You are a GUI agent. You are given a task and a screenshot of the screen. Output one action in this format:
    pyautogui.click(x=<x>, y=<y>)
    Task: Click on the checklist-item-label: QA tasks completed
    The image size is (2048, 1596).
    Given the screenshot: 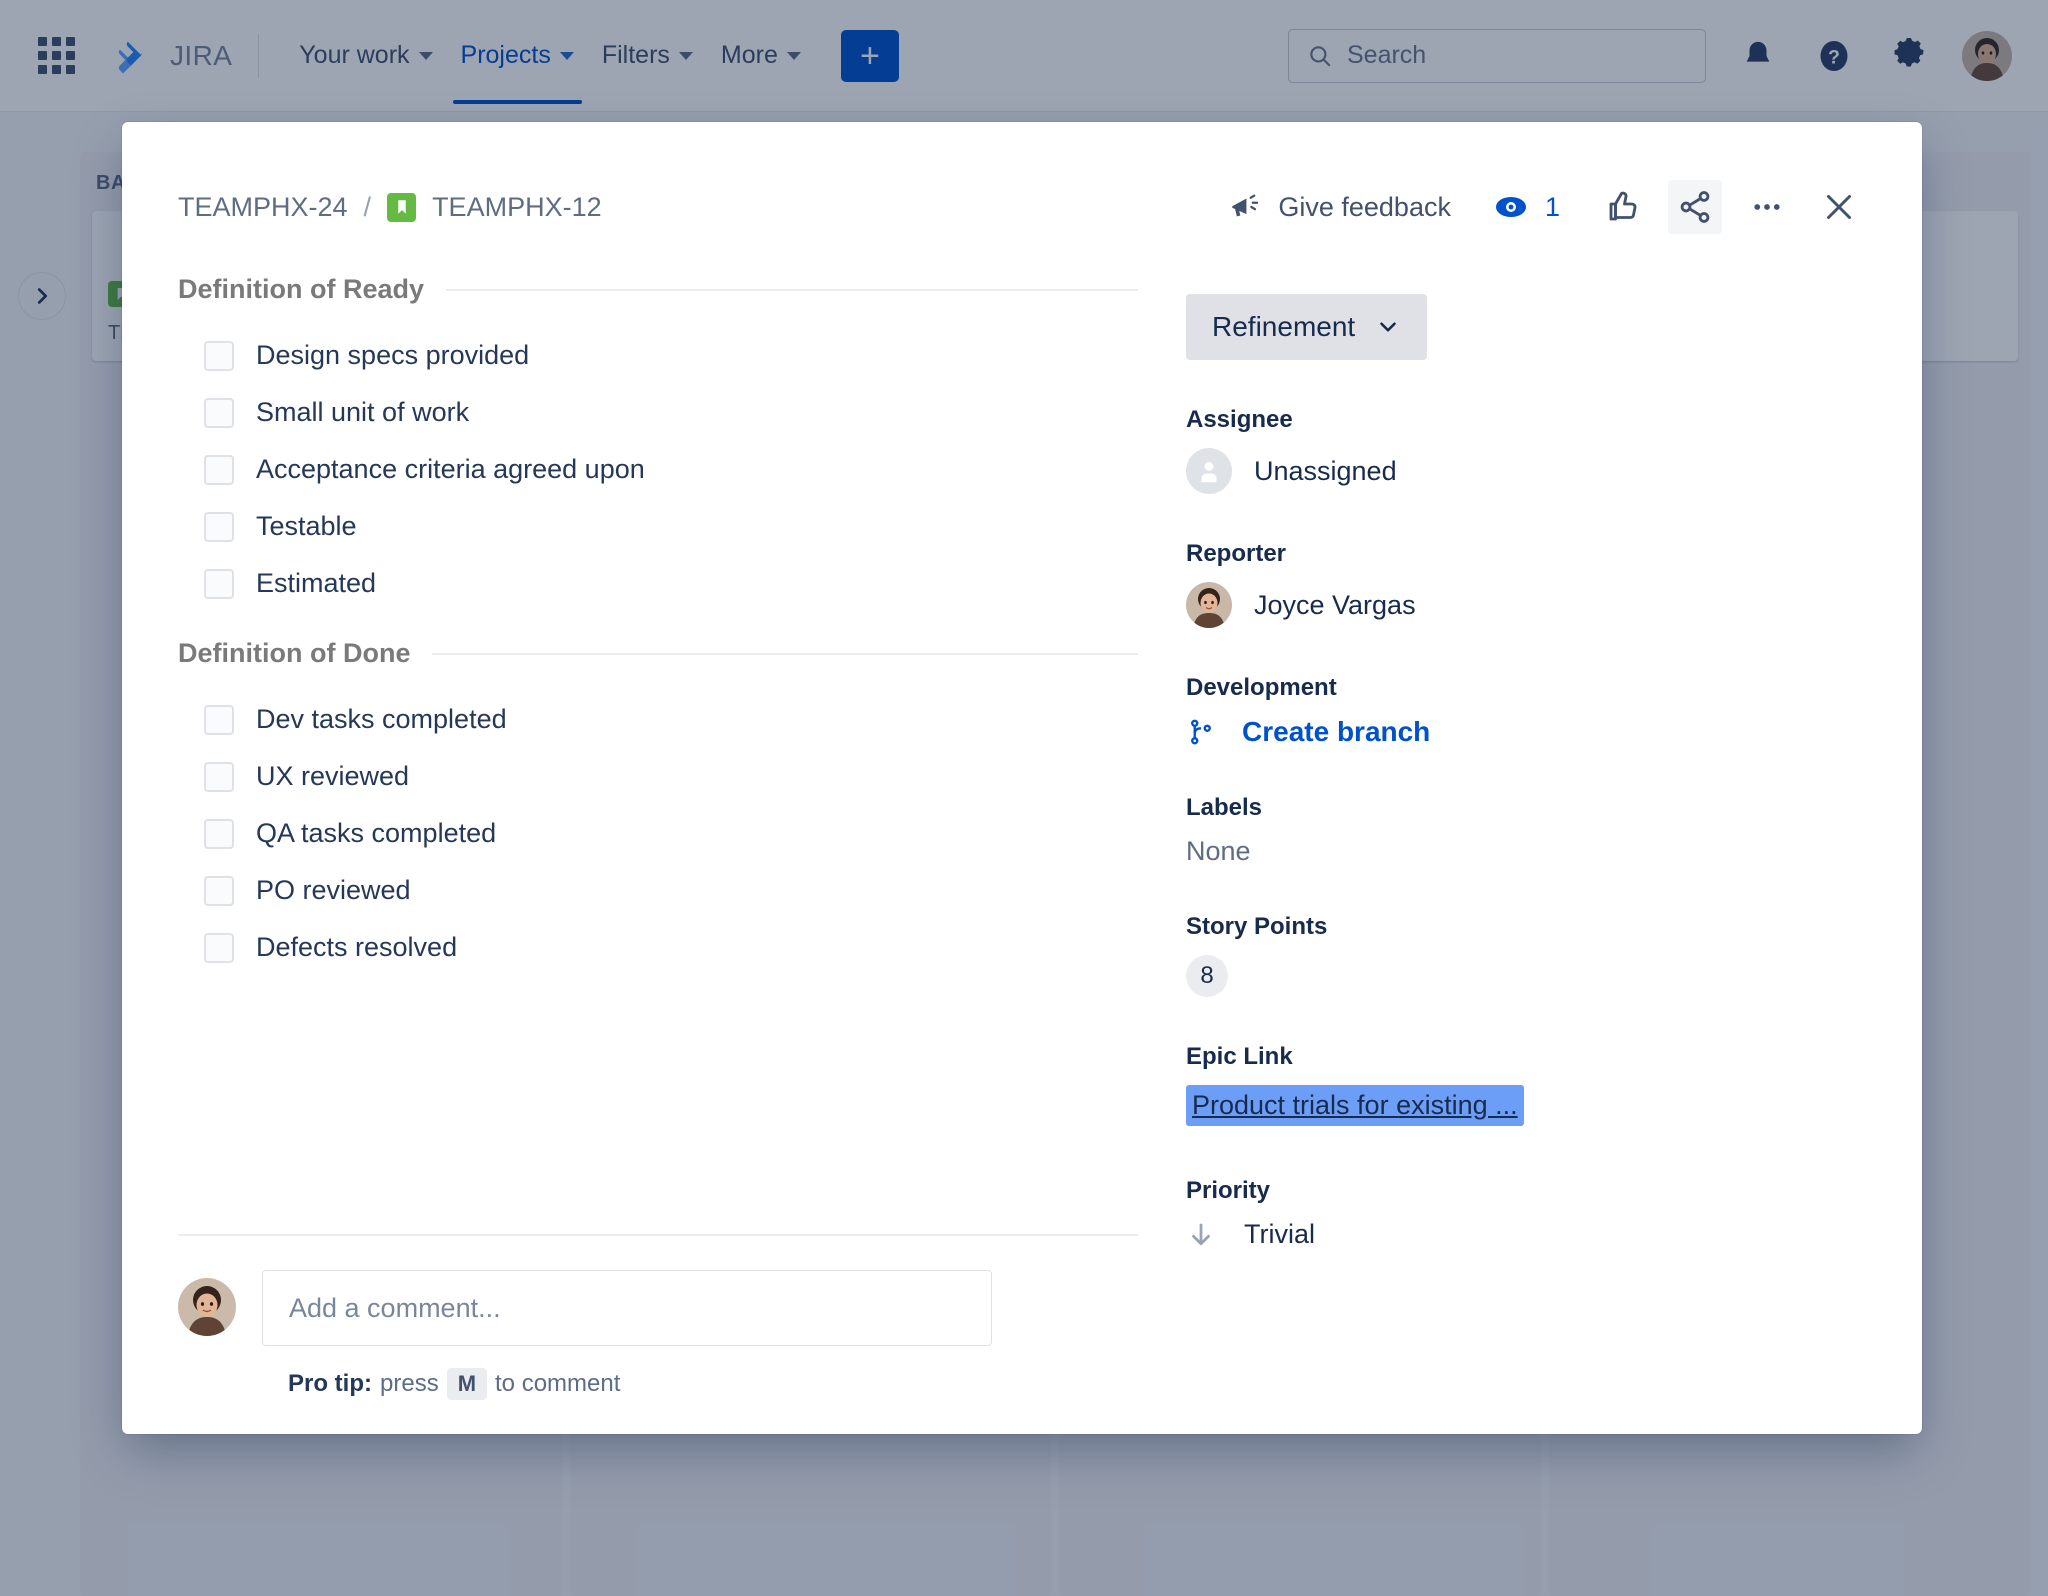 What is the action you would take?
    pyautogui.click(x=376, y=833)
    